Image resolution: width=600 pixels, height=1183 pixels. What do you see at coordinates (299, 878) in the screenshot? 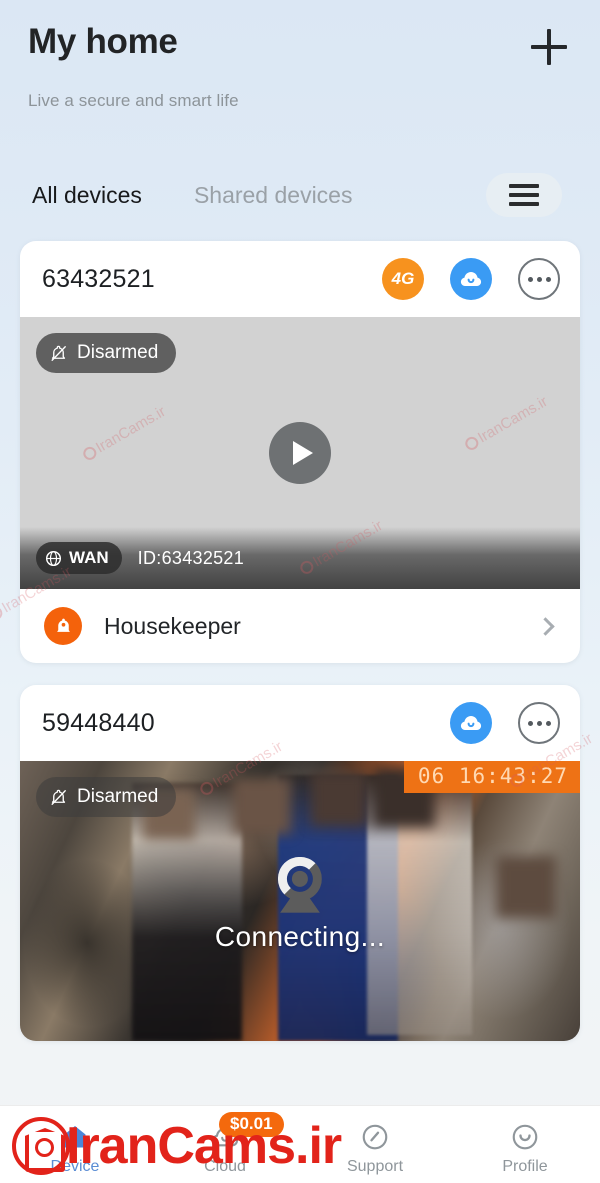
I see `camera-lens` at bounding box center [299, 878].